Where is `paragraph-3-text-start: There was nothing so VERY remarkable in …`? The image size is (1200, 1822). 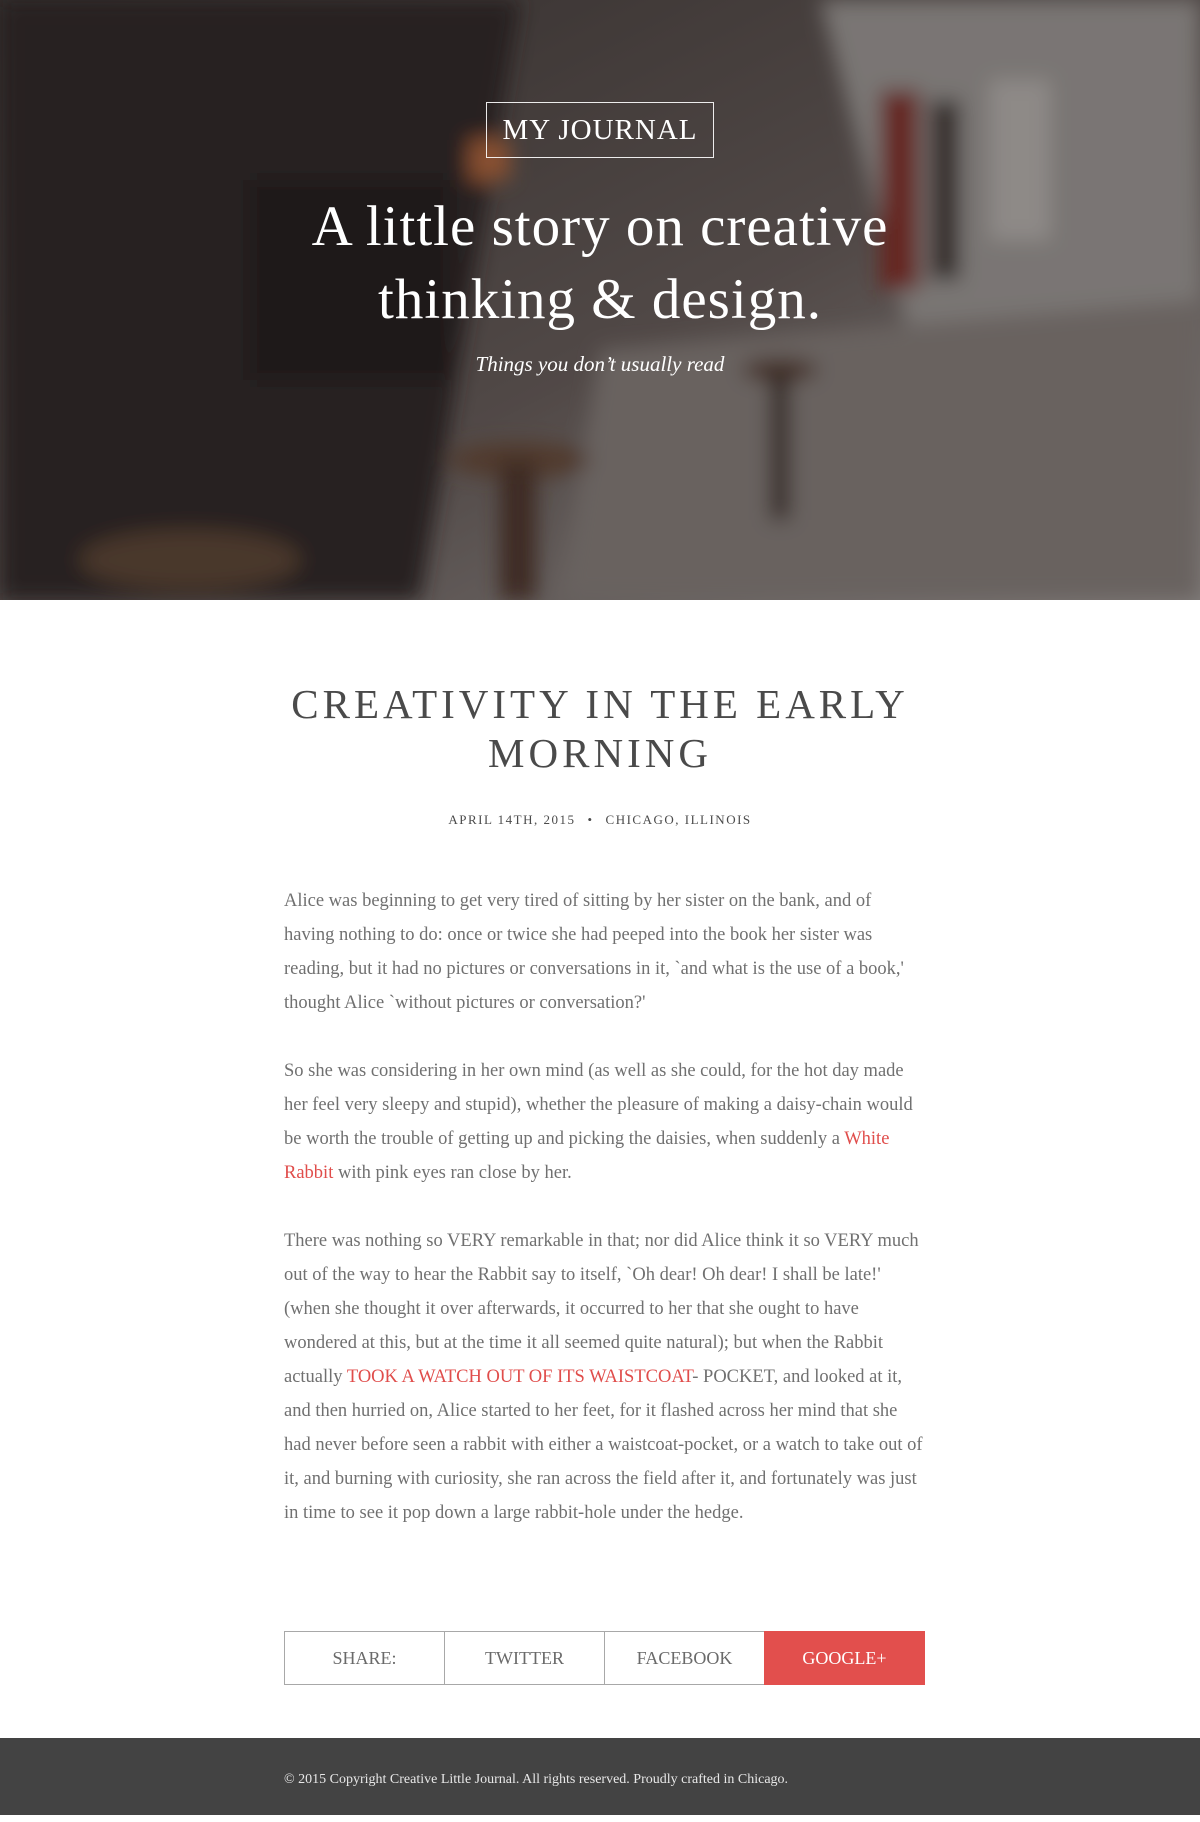 paragraph-3-text-start: There was nothing so VERY remarkable in … is located at coordinates (601, 1309).